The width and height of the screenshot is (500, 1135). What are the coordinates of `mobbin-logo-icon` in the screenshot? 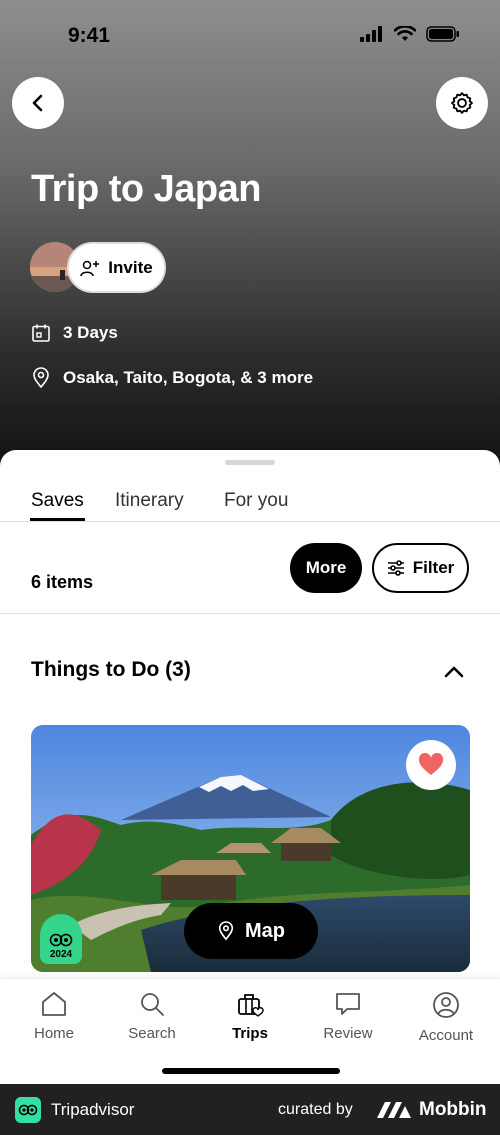 It's located at (394, 1110).